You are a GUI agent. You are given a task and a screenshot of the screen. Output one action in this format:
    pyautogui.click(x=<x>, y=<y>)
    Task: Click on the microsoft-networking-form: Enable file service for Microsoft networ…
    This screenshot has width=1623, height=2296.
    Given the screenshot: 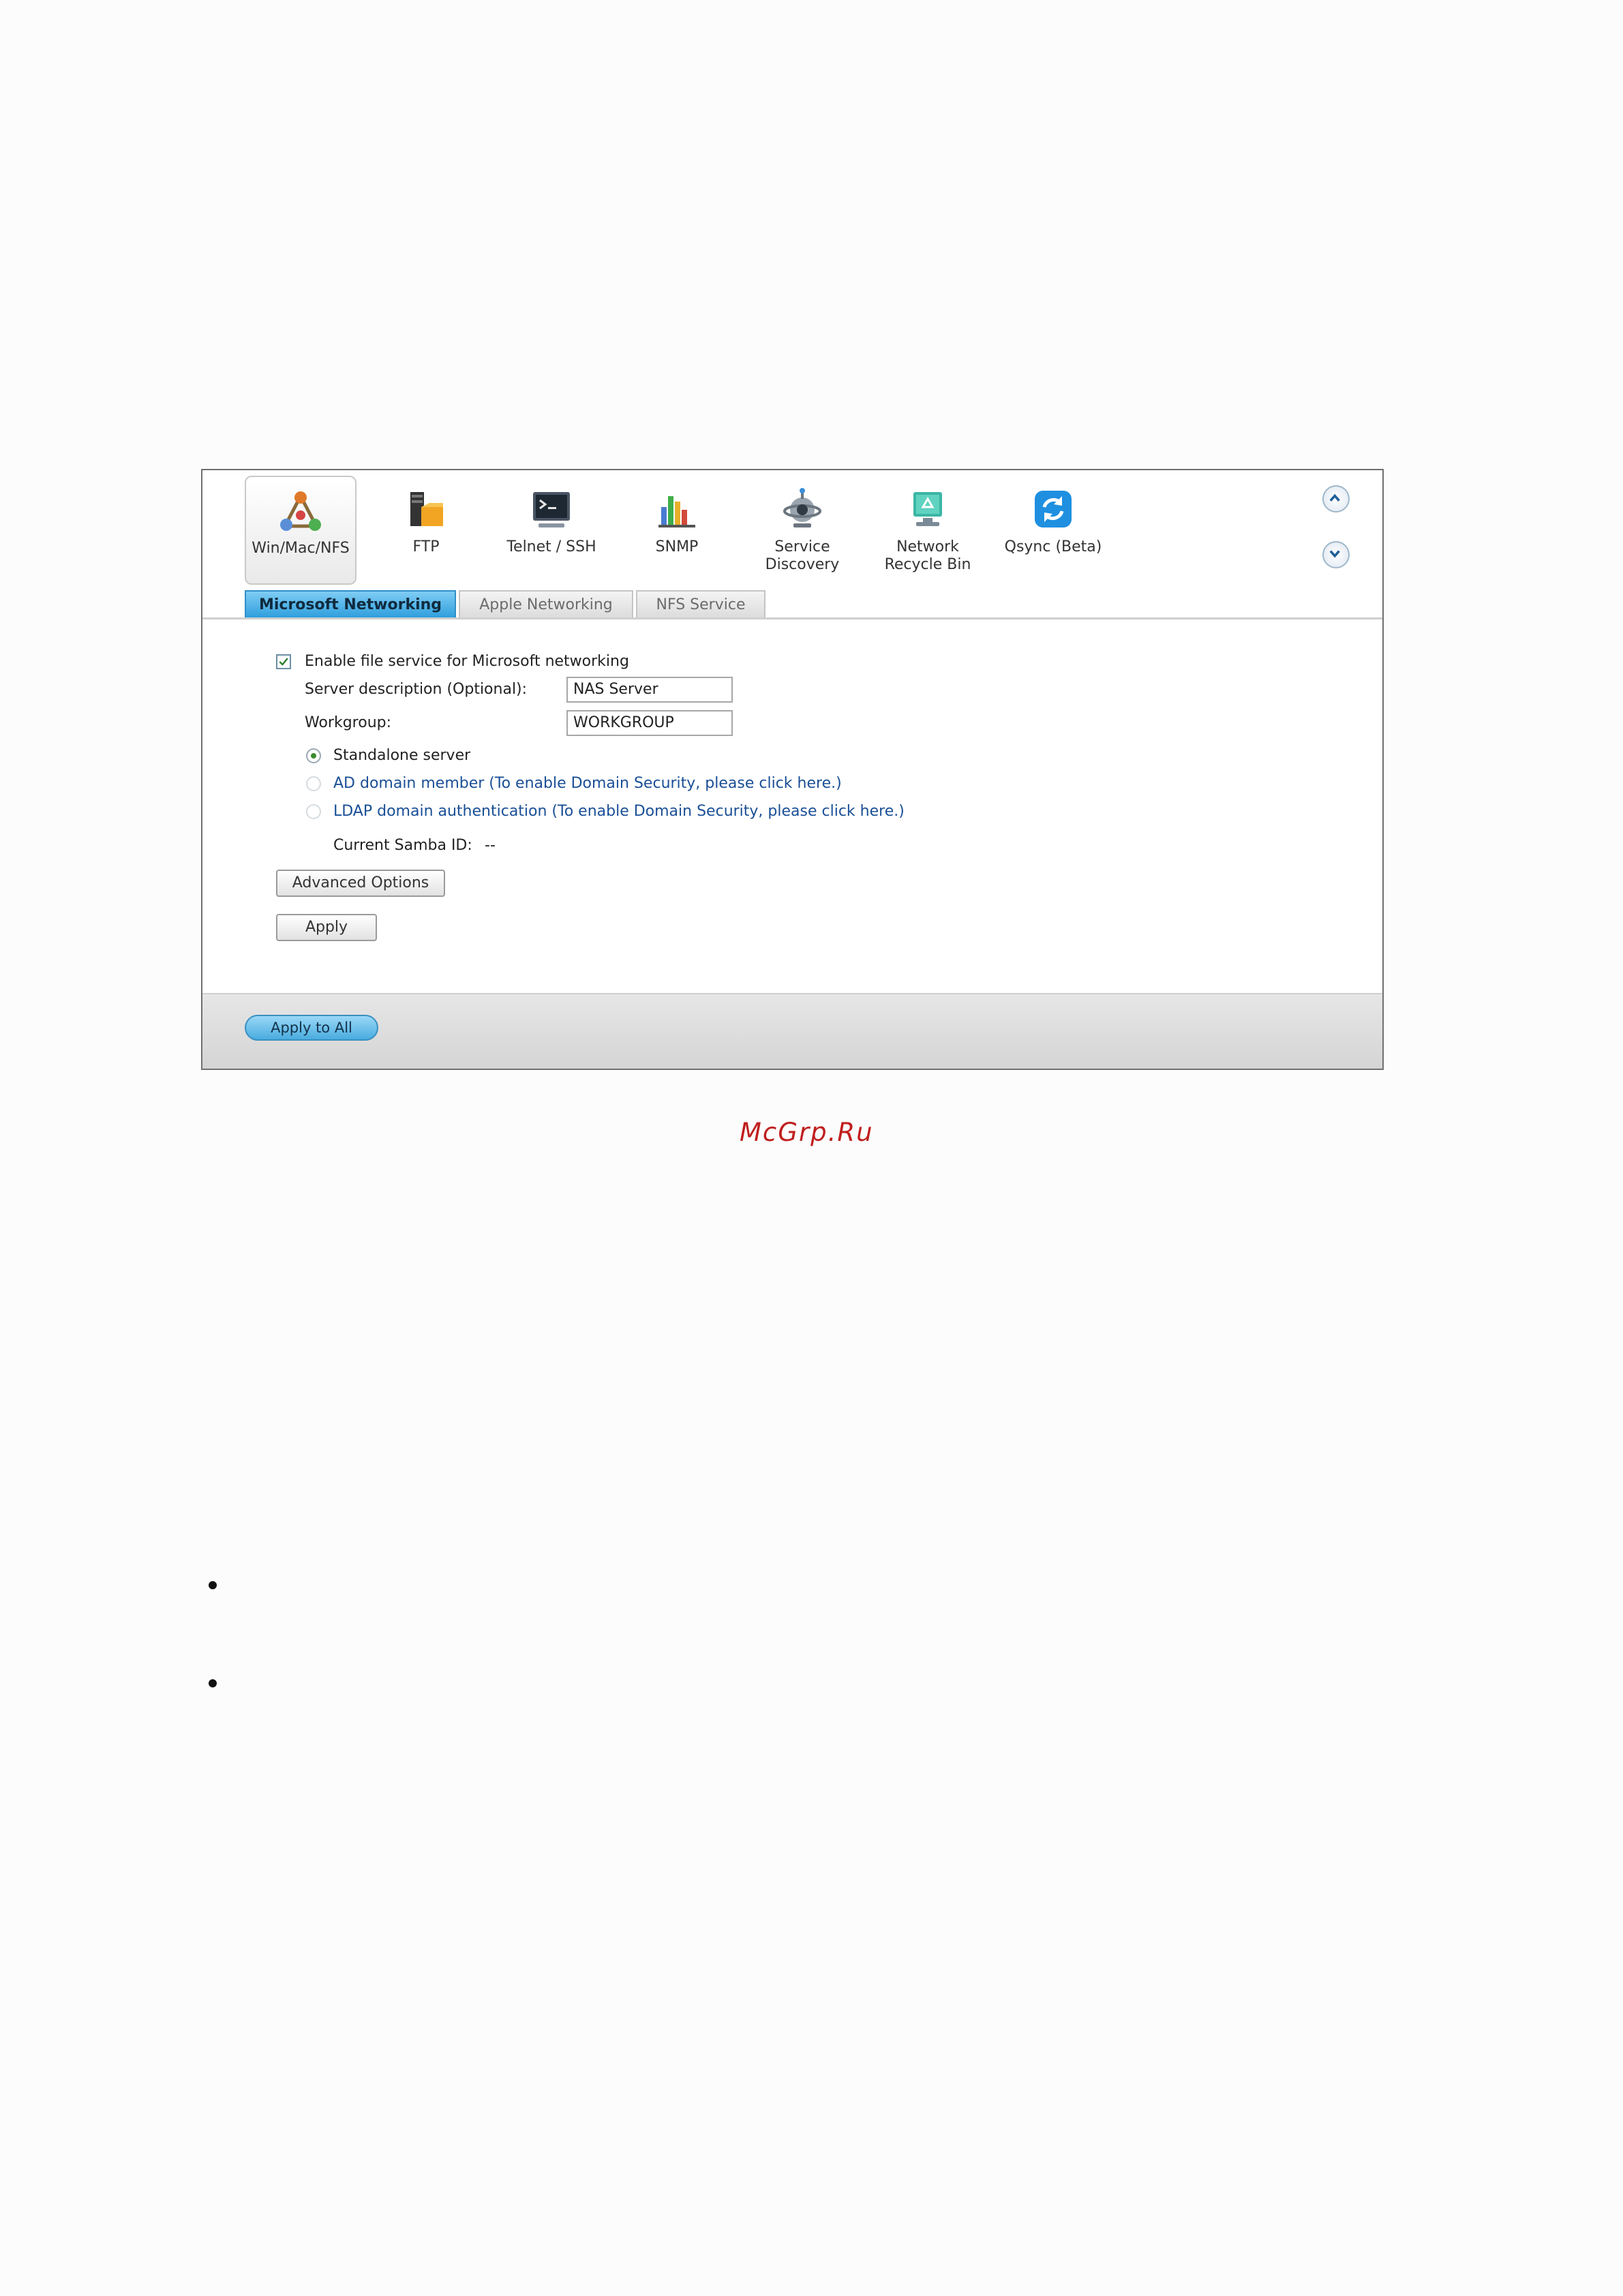 What is the action you would take?
    pyautogui.click(x=792, y=806)
    